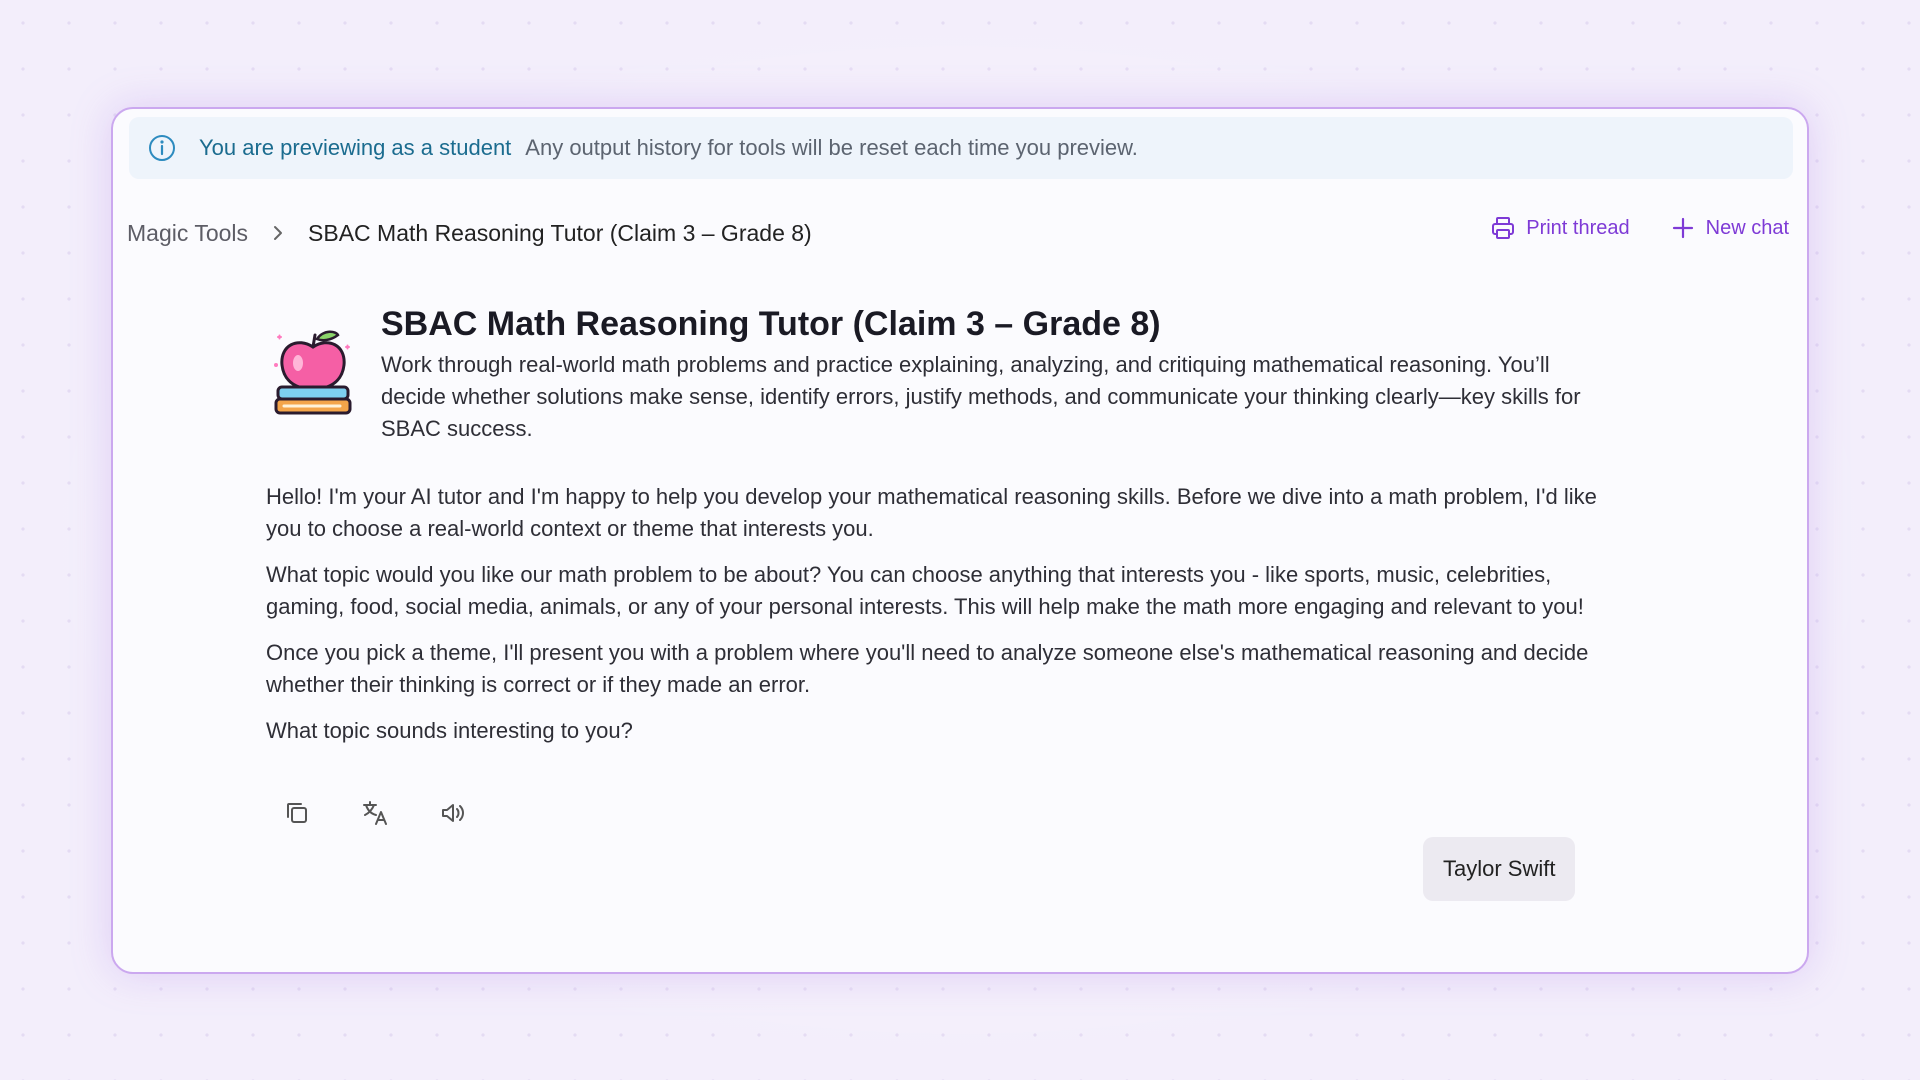  Describe the element at coordinates (1503, 228) in the screenshot. I see `printer-icon` at that location.